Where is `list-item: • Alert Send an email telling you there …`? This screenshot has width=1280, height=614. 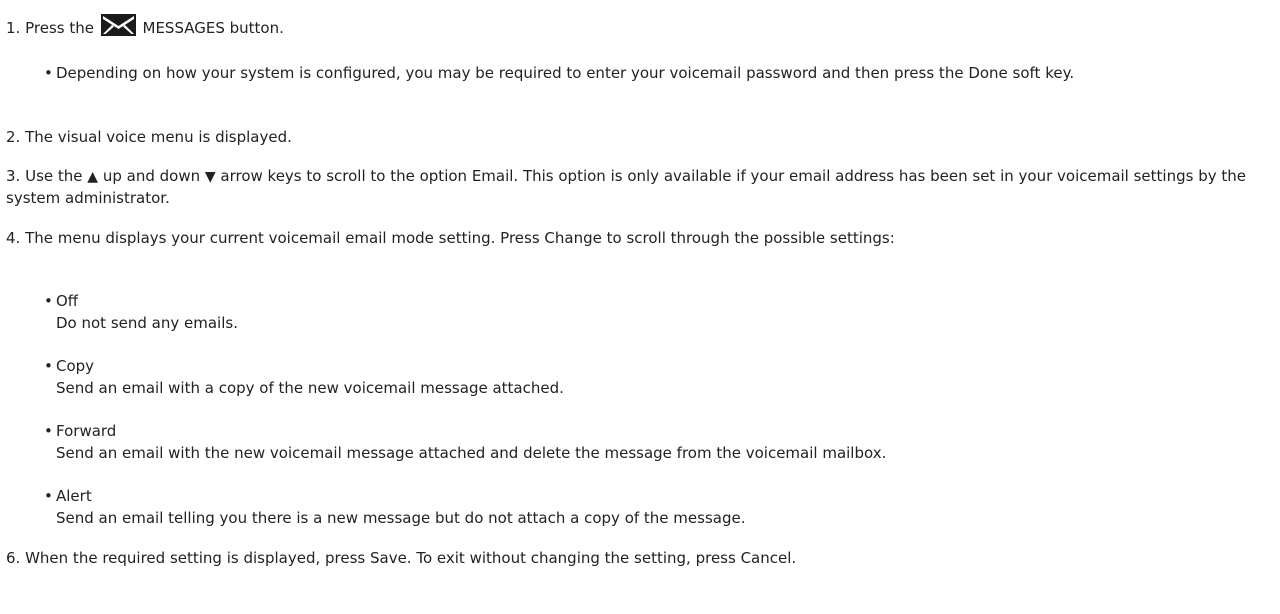 list-item: • Alert Send an email telling you there … is located at coordinates (658, 507).